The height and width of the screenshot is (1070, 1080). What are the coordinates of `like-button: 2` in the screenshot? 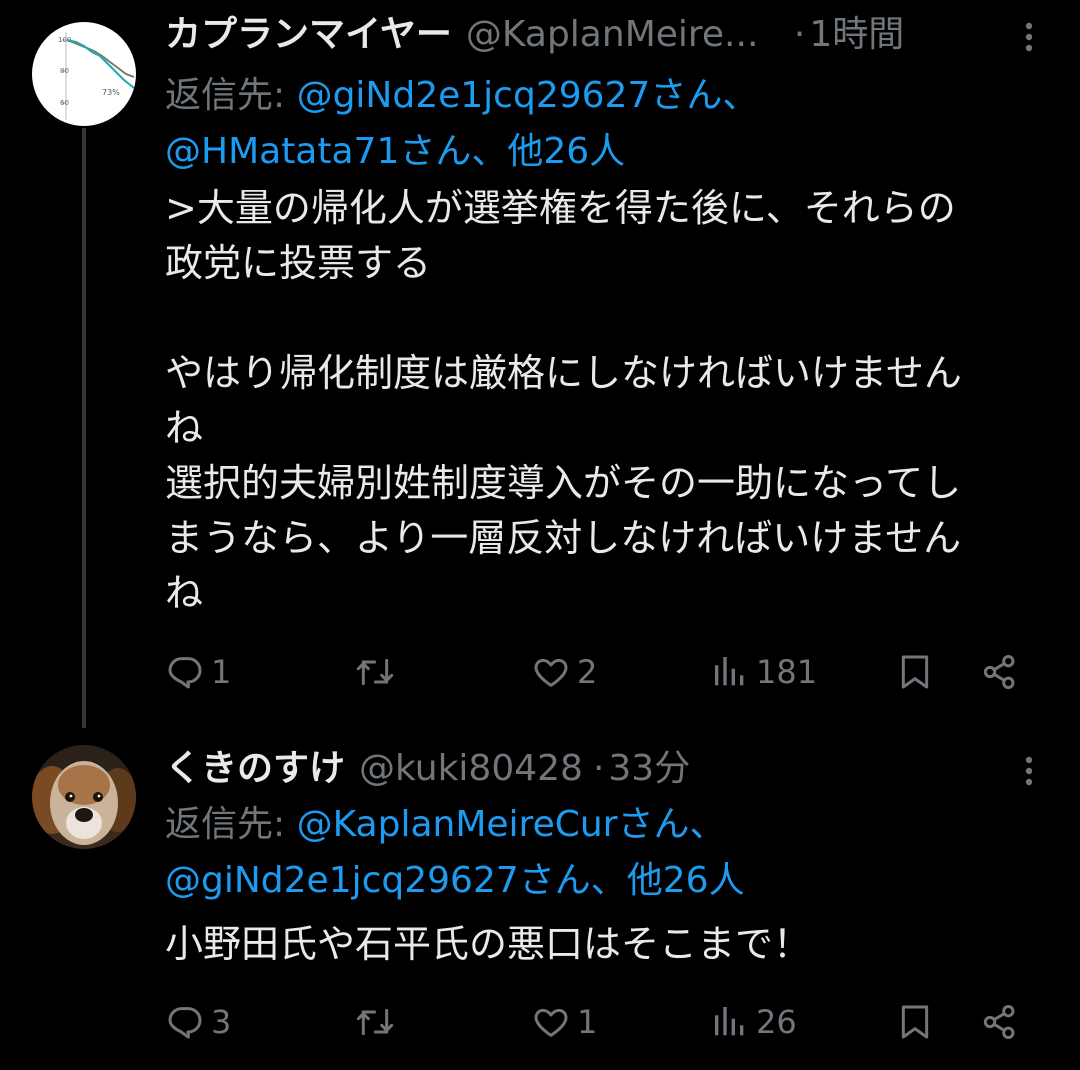 It's located at (564, 672).